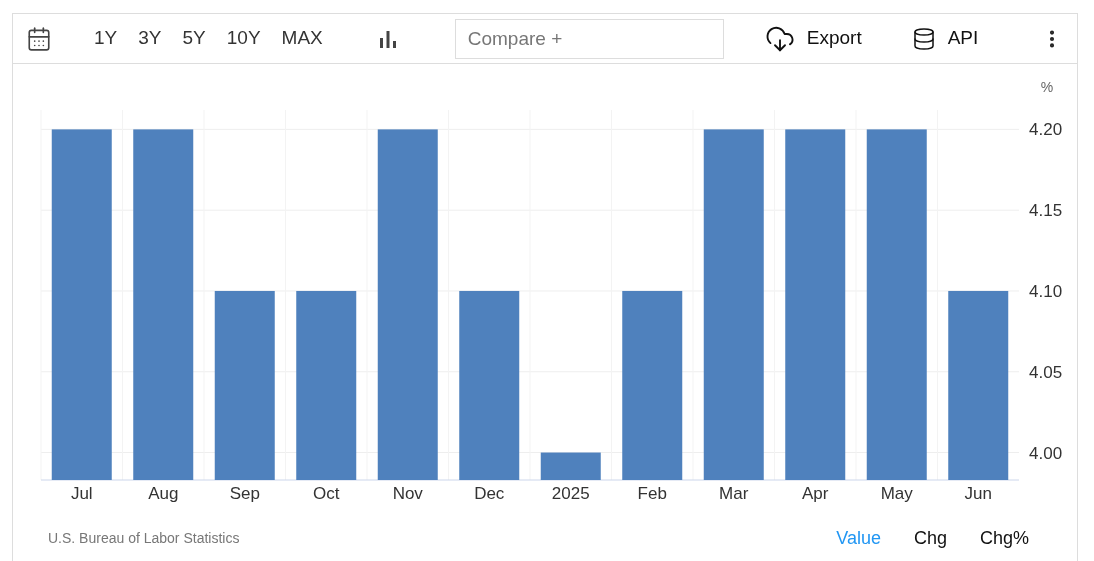  Describe the element at coordinates (387, 38) in the screenshot. I see `bar-chart-icon` at that location.